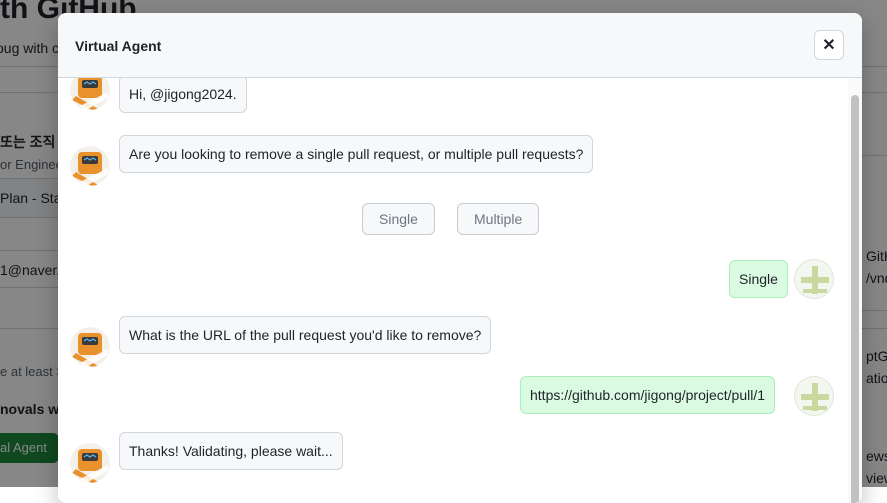 Image resolution: width=887 pixels, height=503 pixels. Describe the element at coordinates (758, 279) in the screenshot. I see `user-message: Single` at that location.